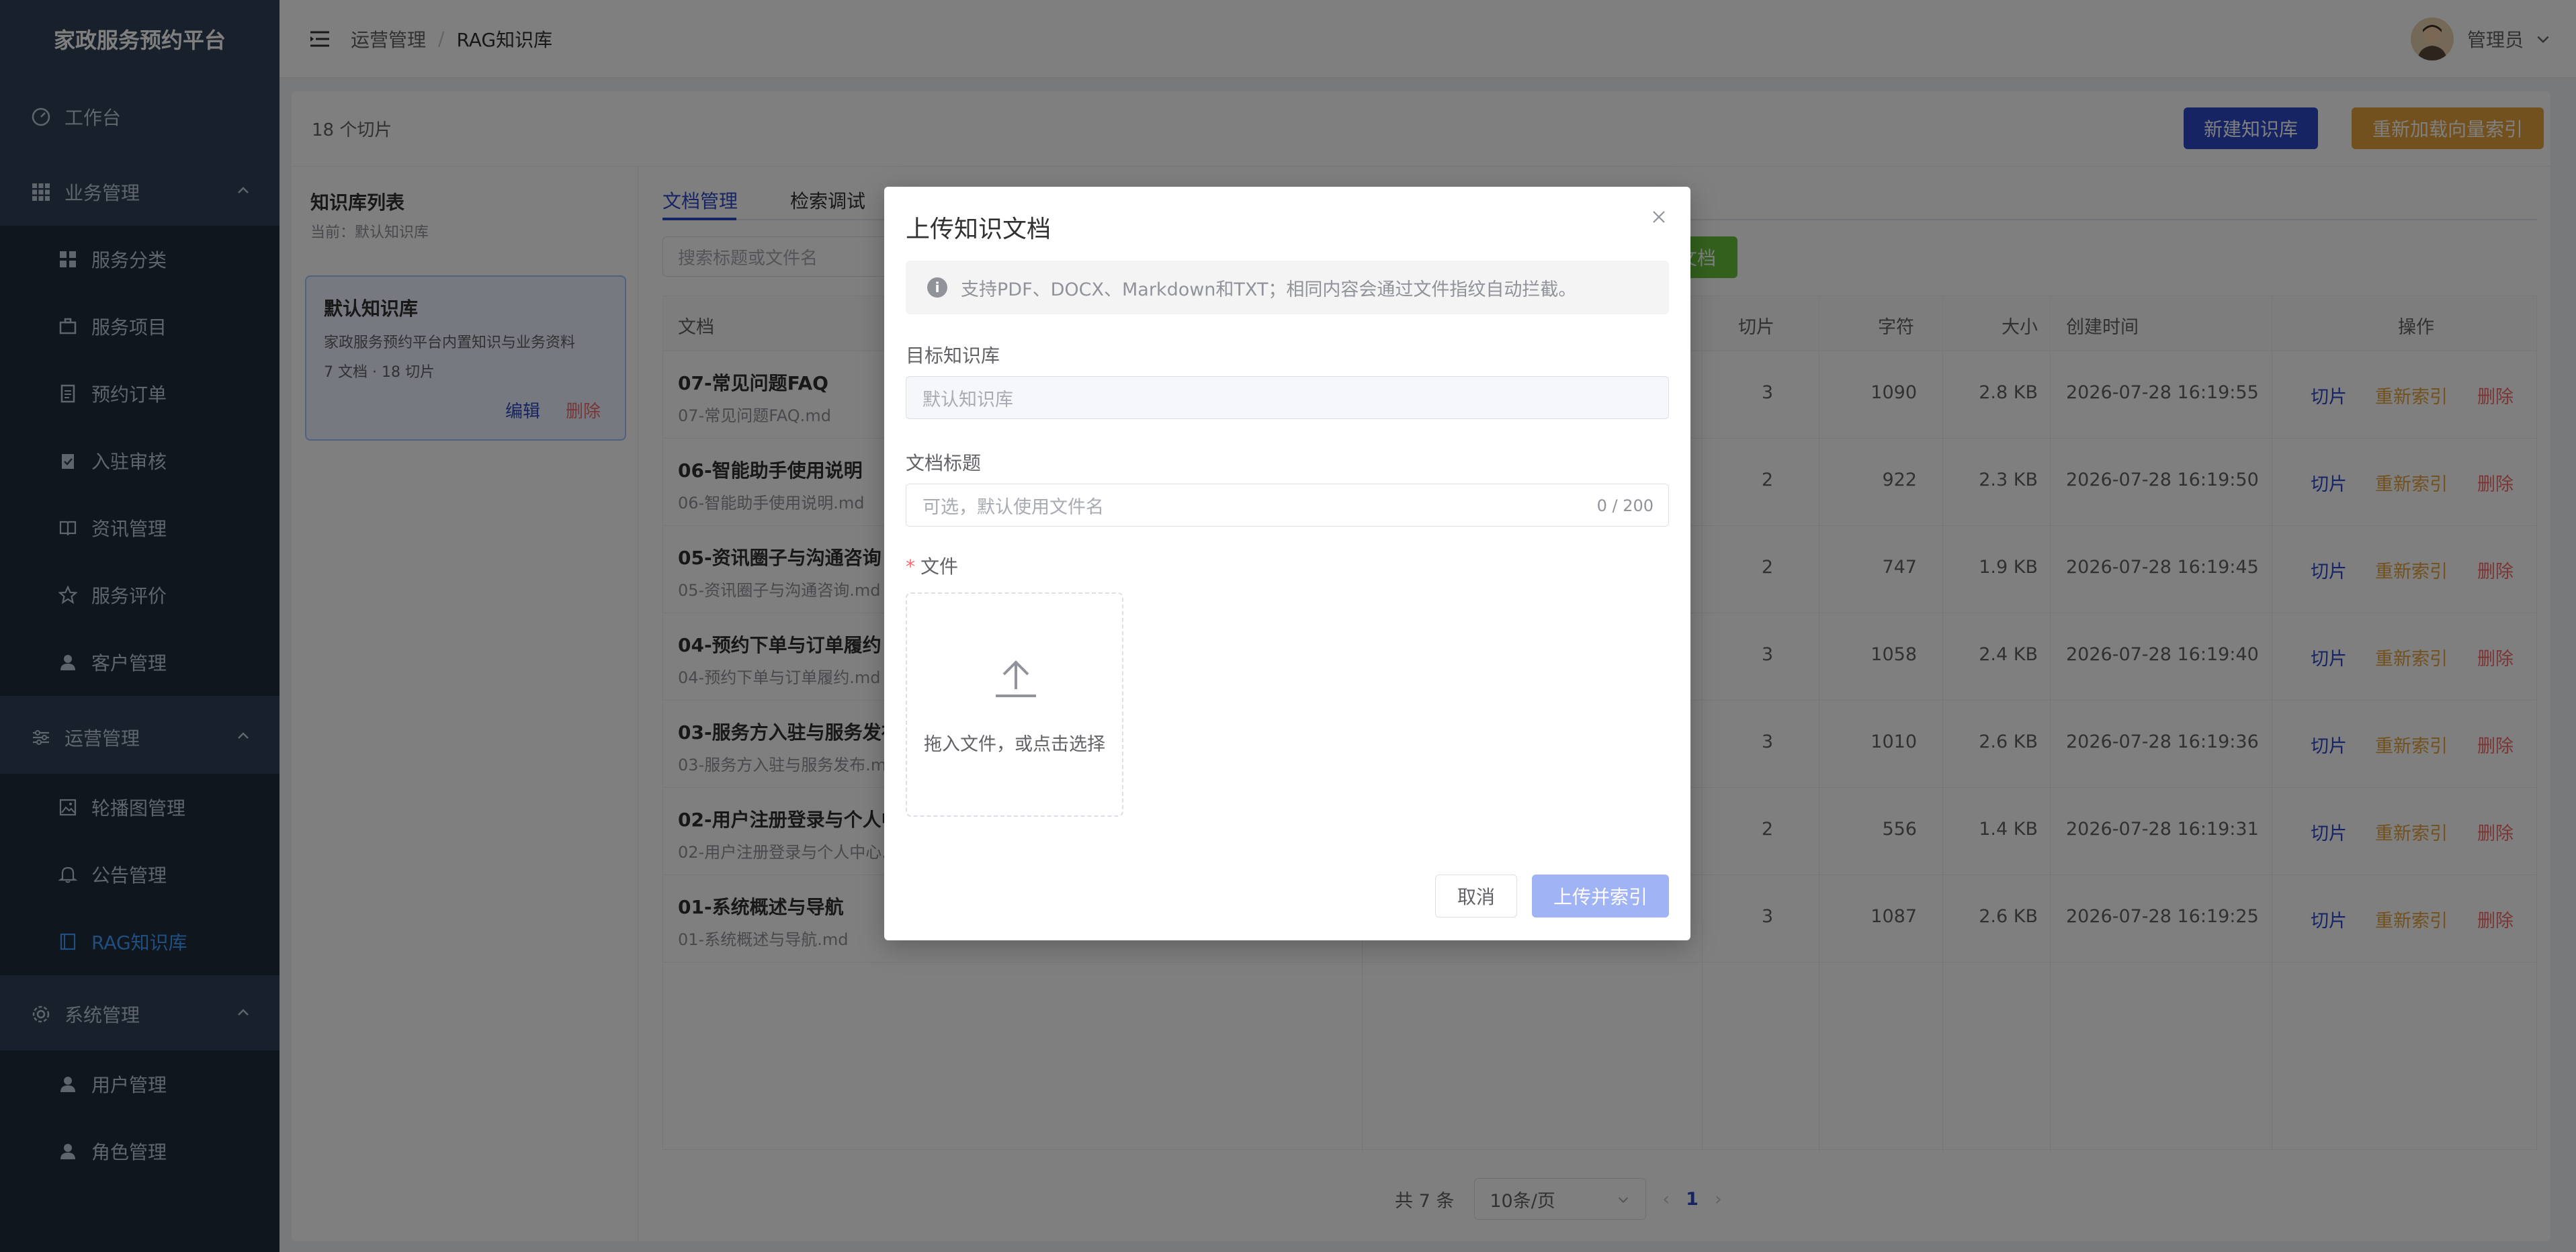  What do you see at coordinates (1269, 289) in the screenshot?
I see `alert-text: 支持PDF、DOCX、Markdown和TXT；相同内容会通过文件指纹自动拦截。` at bounding box center [1269, 289].